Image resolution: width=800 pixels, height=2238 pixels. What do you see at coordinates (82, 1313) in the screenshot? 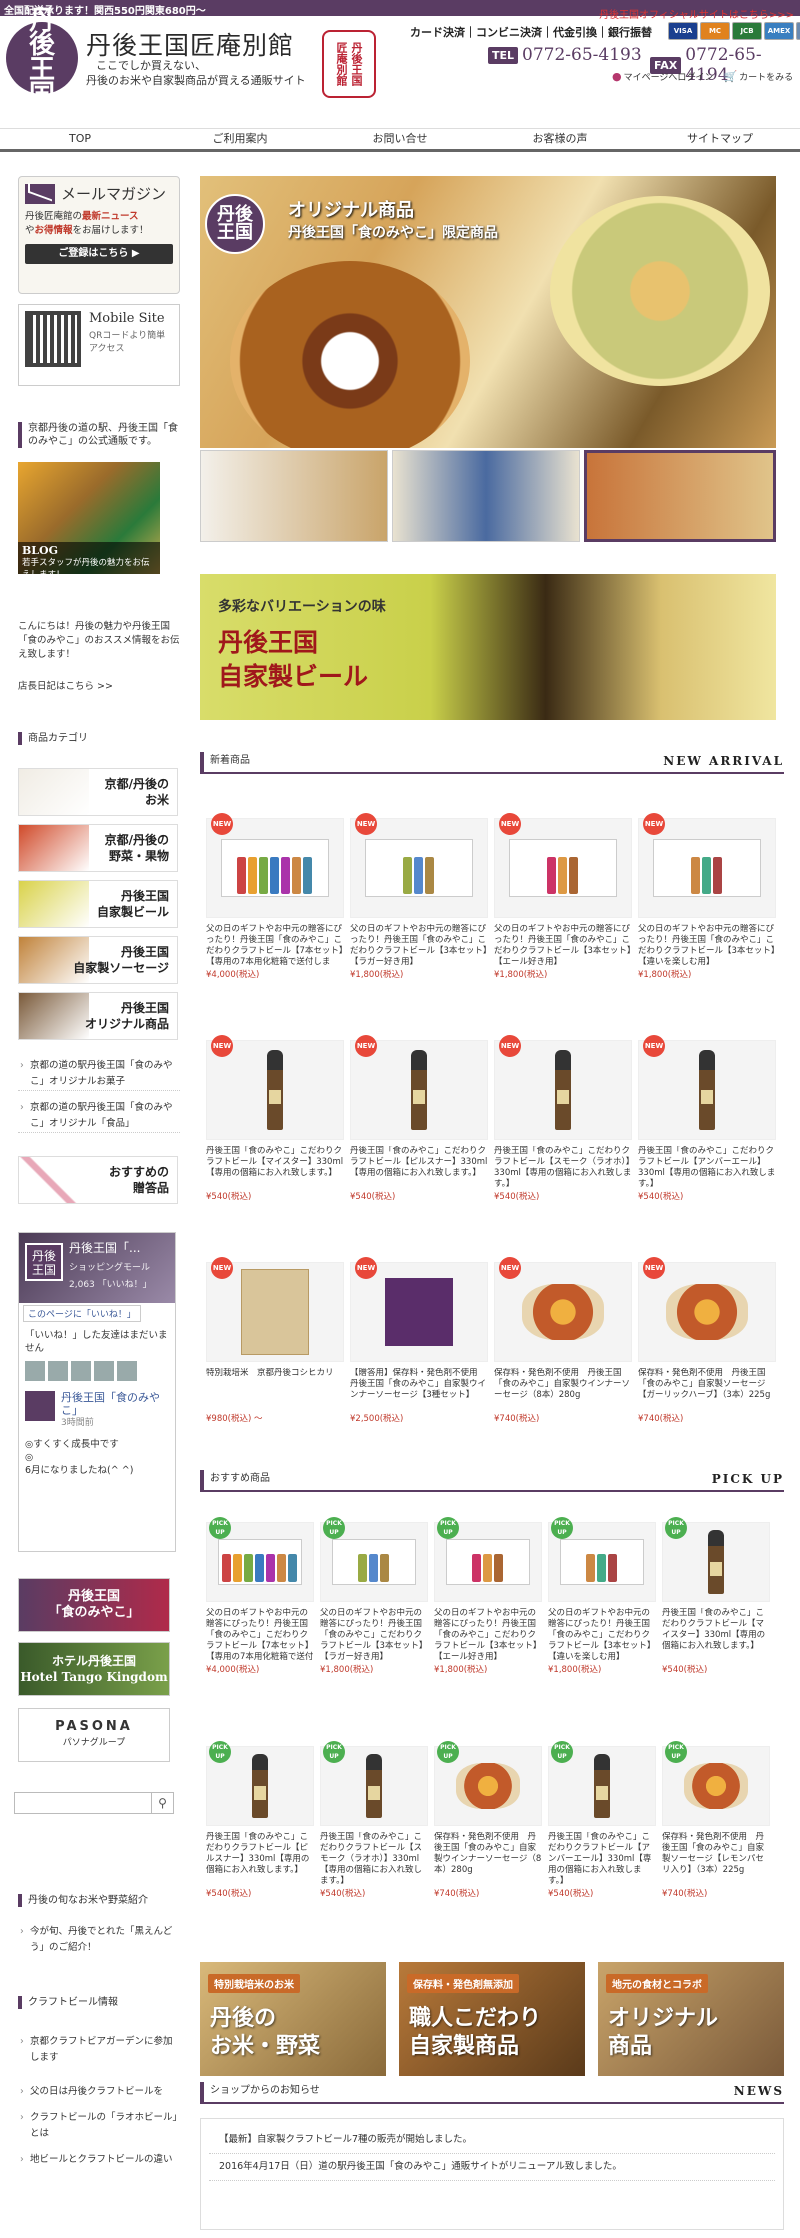
I see `fb-like-button: このページに「いいね！」` at bounding box center [82, 1313].